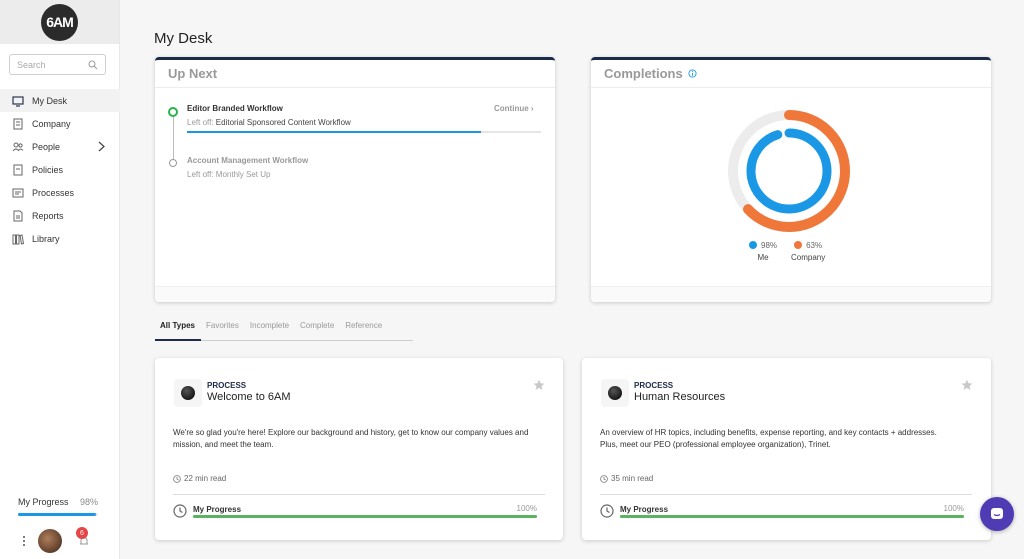 The image size is (1024, 559). What do you see at coordinates (24, 541) in the screenshot?
I see `more-icon` at bounding box center [24, 541].